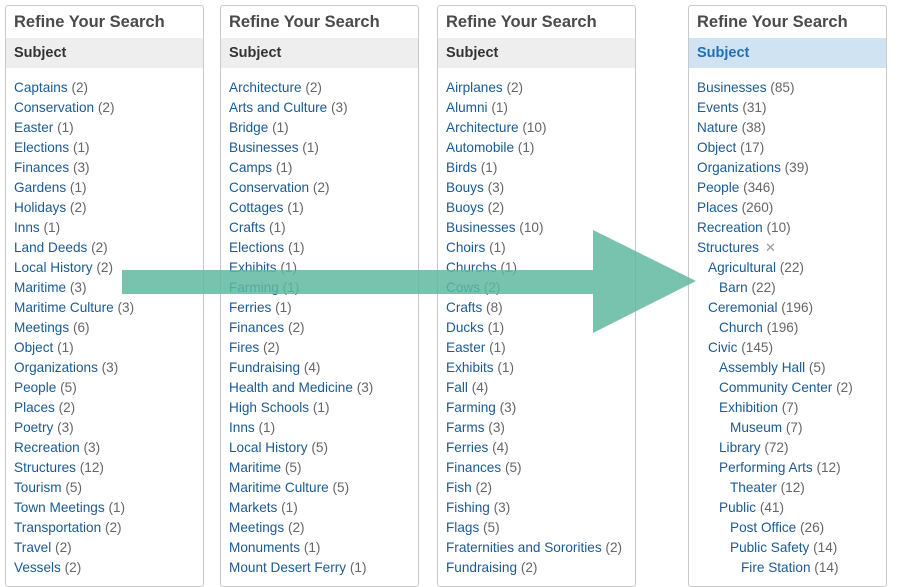  What do you see at coordinates (465, 427) in the screenshot?
I see `facet-label: Farms` at bounding box center [465, 427].